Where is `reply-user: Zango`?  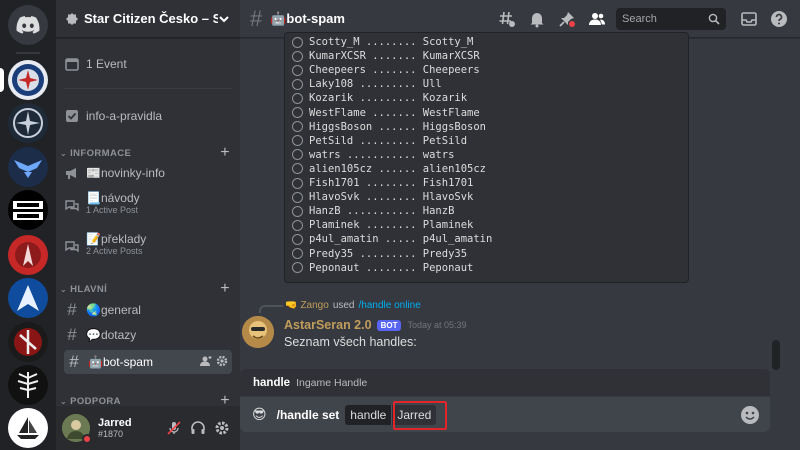 reply-user: Zango is located at coordinates (314, 305).